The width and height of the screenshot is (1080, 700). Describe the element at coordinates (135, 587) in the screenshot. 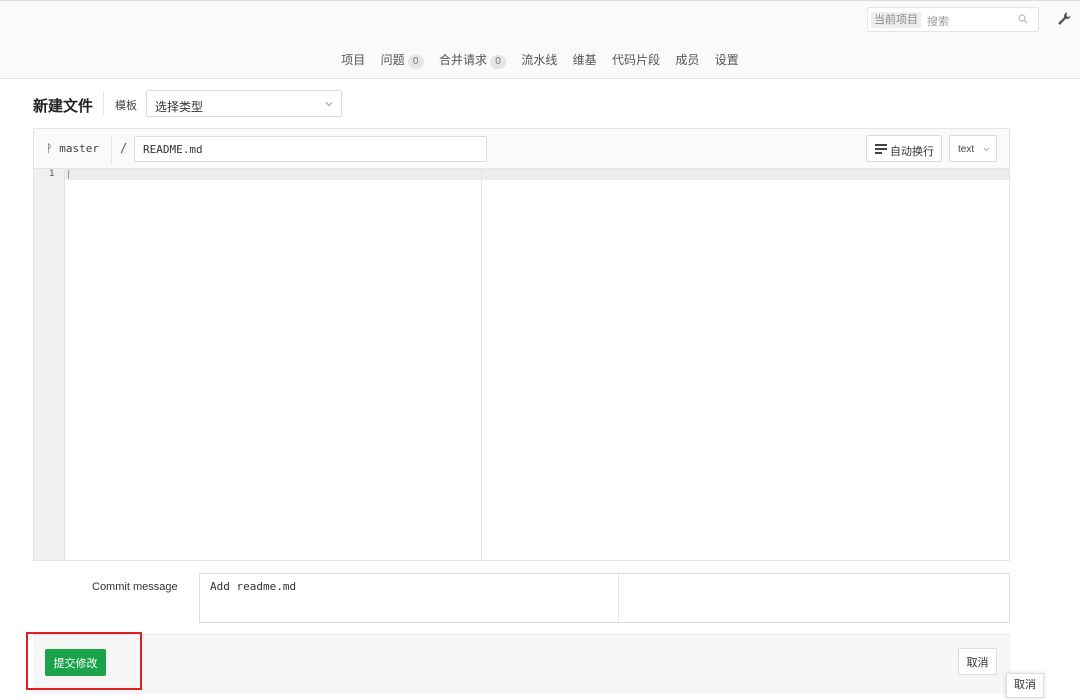

I see `commit-message-label: Commit message` at that location.